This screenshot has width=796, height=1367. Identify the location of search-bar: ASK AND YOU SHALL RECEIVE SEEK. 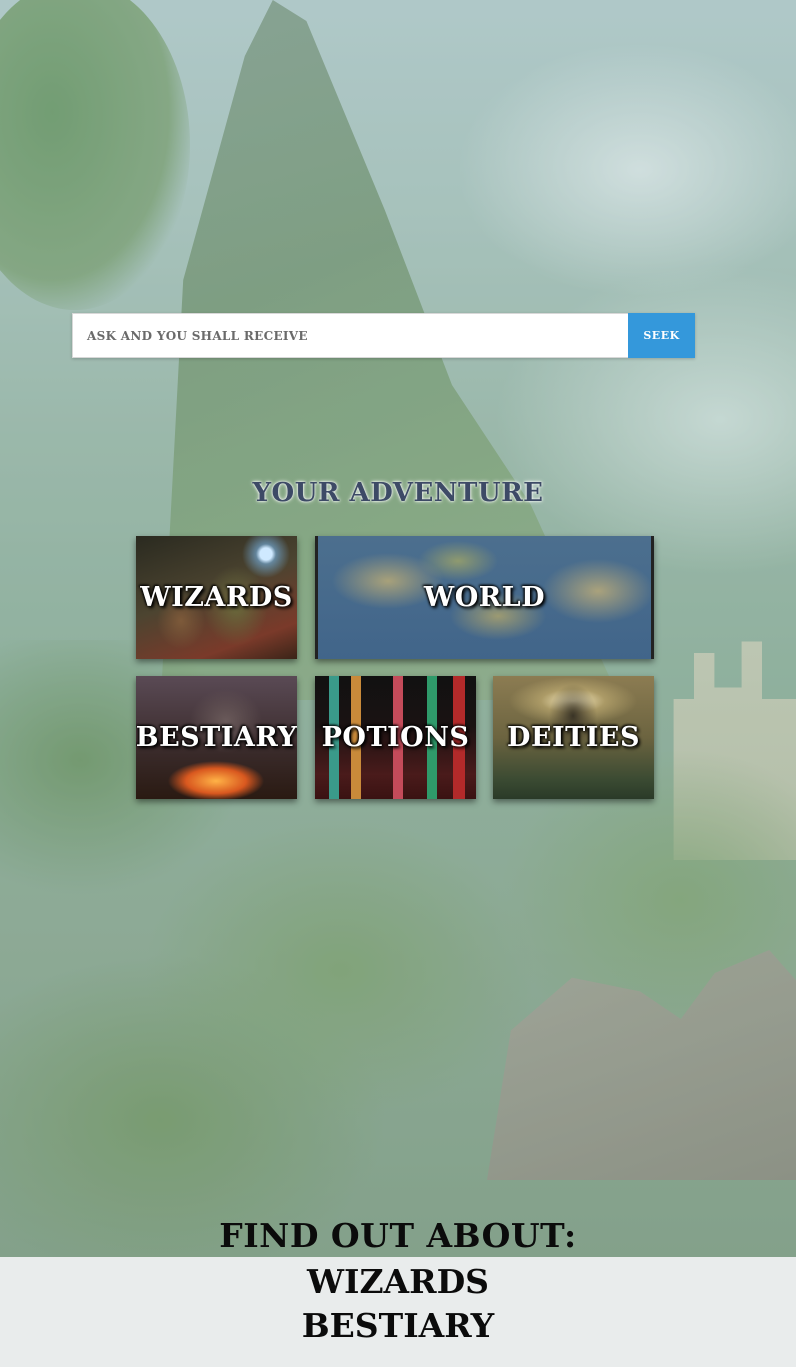
(383, 335).